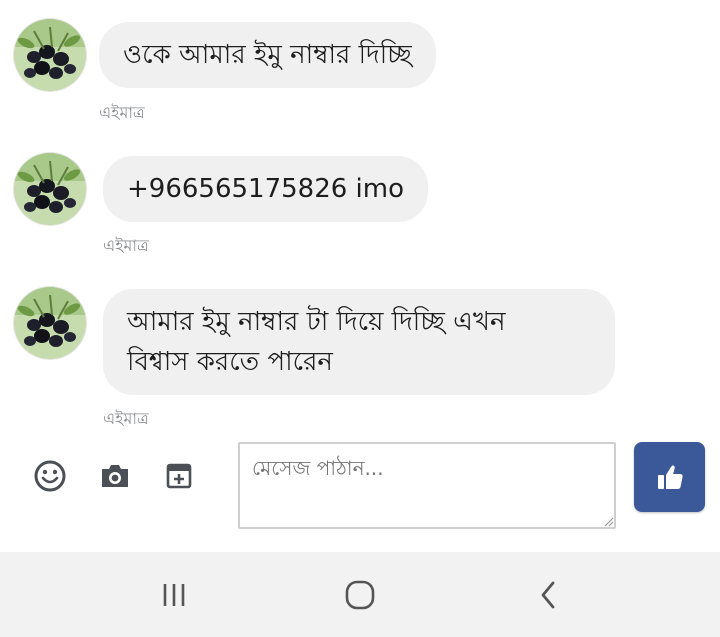 The height and width of the screenshot is (637, 720). I want to click on home-button, so click(360, 594).